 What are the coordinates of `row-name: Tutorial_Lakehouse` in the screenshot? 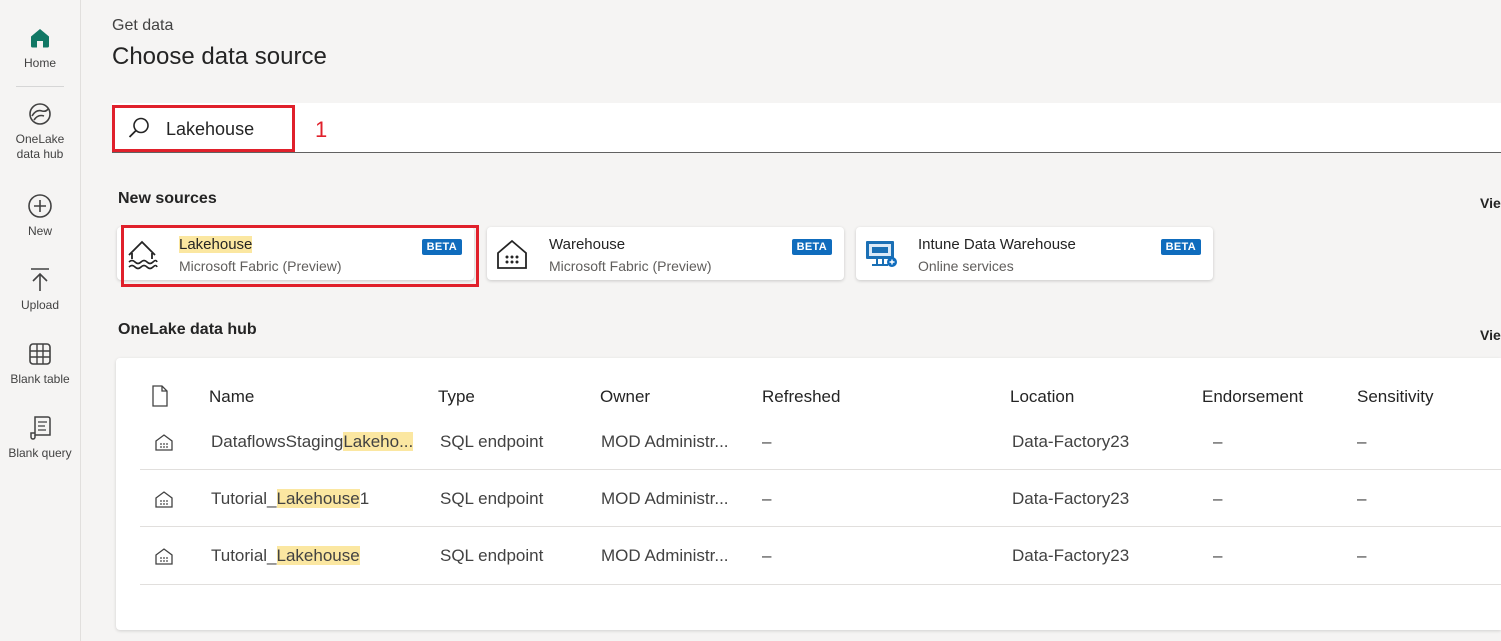 It's located at (285, 556).